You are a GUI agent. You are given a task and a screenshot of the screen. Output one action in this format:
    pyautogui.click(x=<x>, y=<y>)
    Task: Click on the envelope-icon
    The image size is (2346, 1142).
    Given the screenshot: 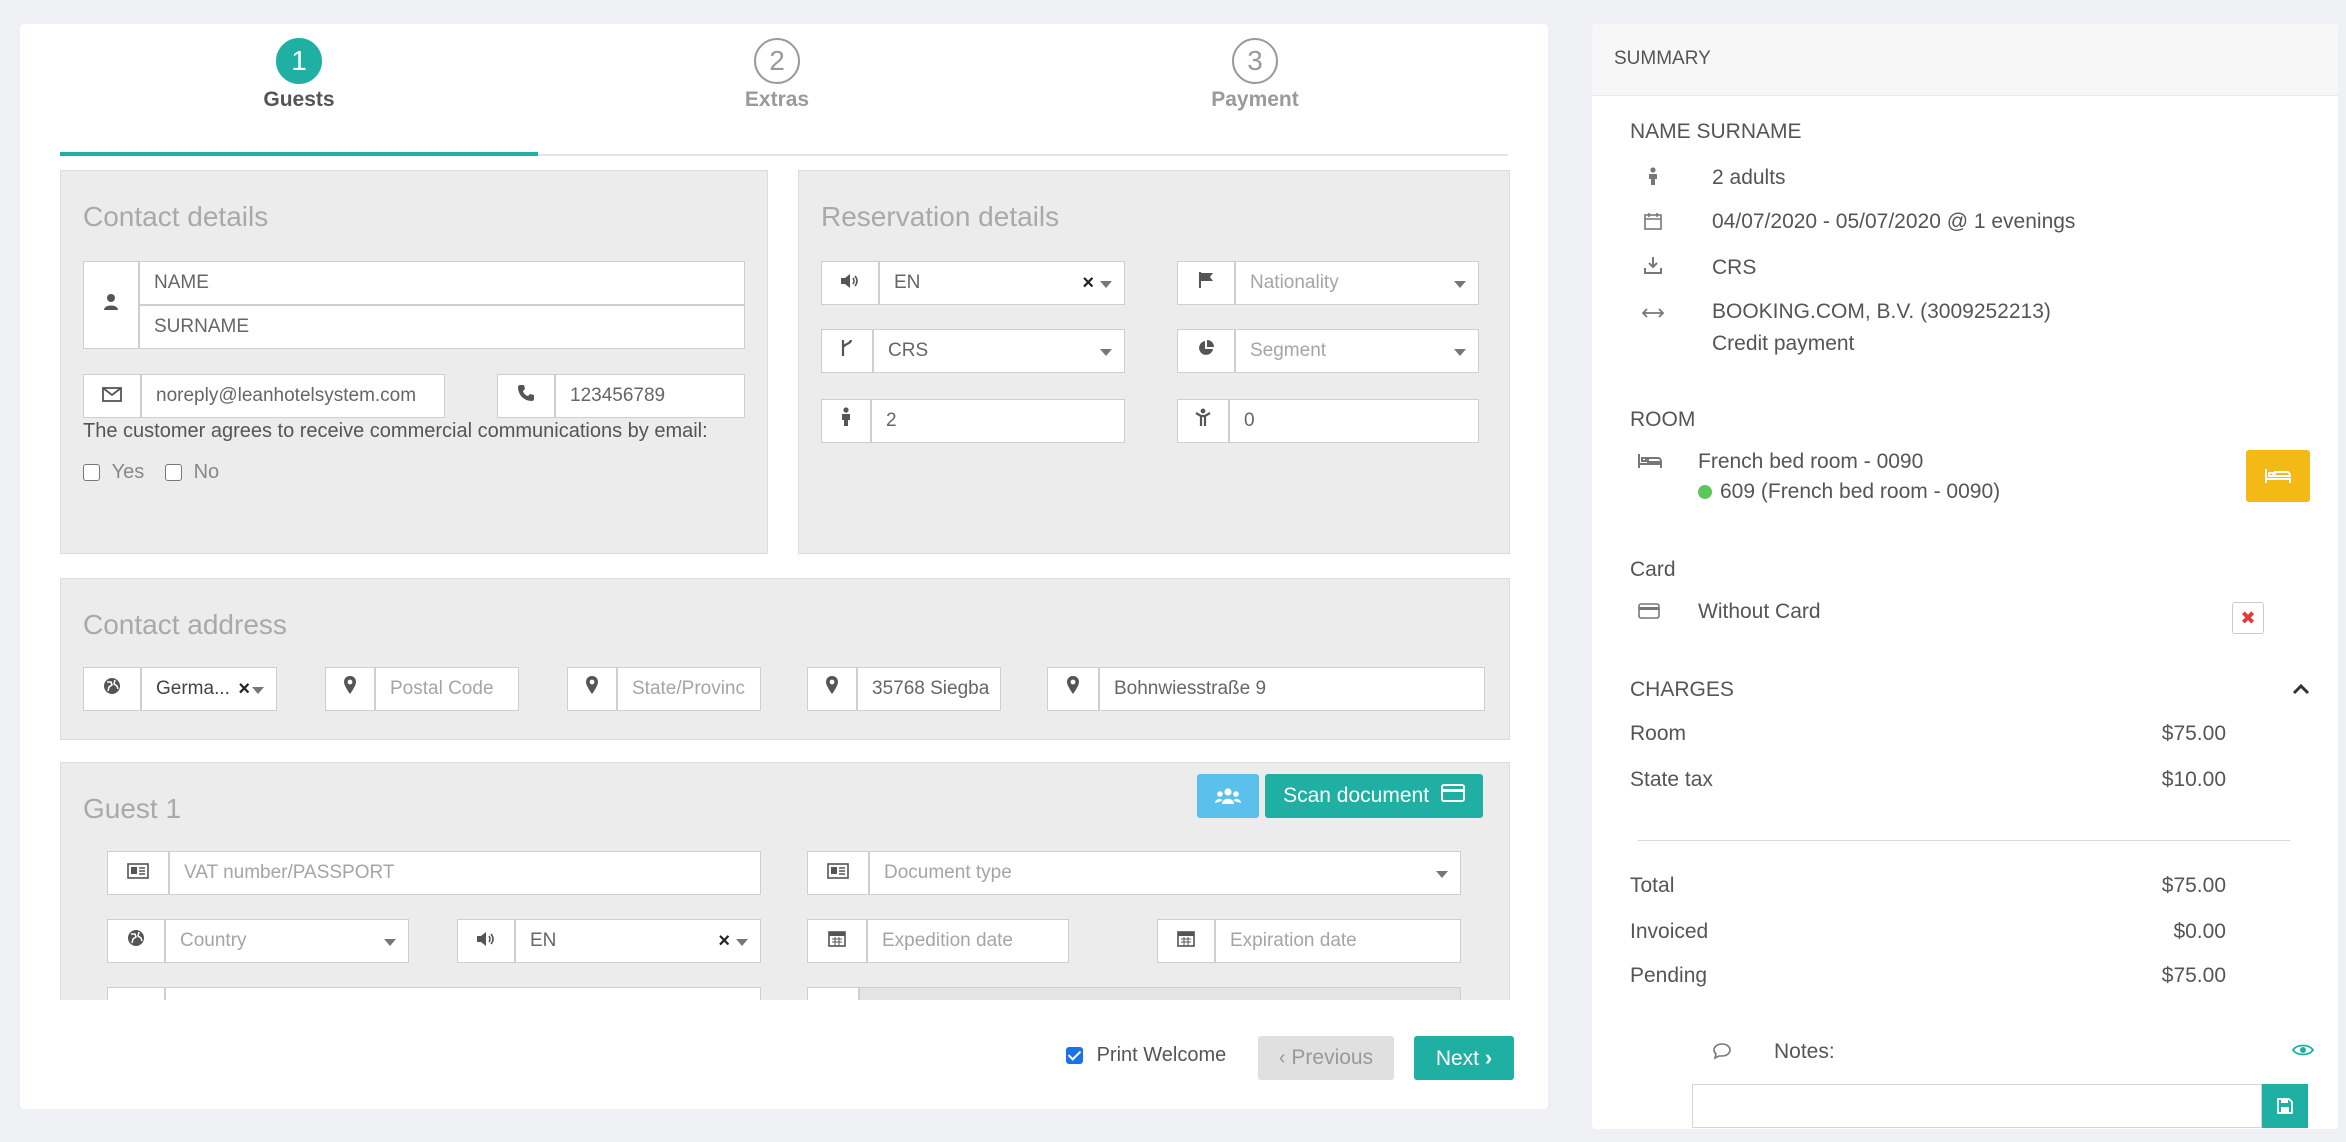 What is the action you would take?
    pyautogui.click(x=112, y=396)
    